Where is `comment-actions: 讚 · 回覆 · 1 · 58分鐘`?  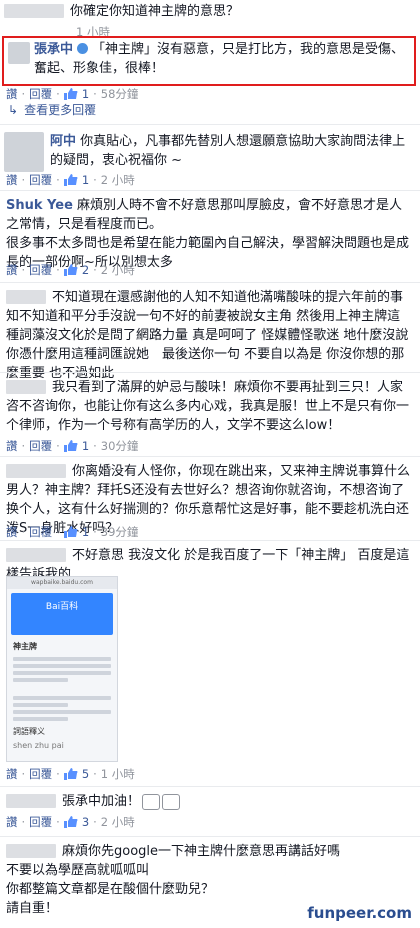 comment-actions: 讚 · 回覆 · 1 · 58分鐘 is located at coordinates (72, 94).